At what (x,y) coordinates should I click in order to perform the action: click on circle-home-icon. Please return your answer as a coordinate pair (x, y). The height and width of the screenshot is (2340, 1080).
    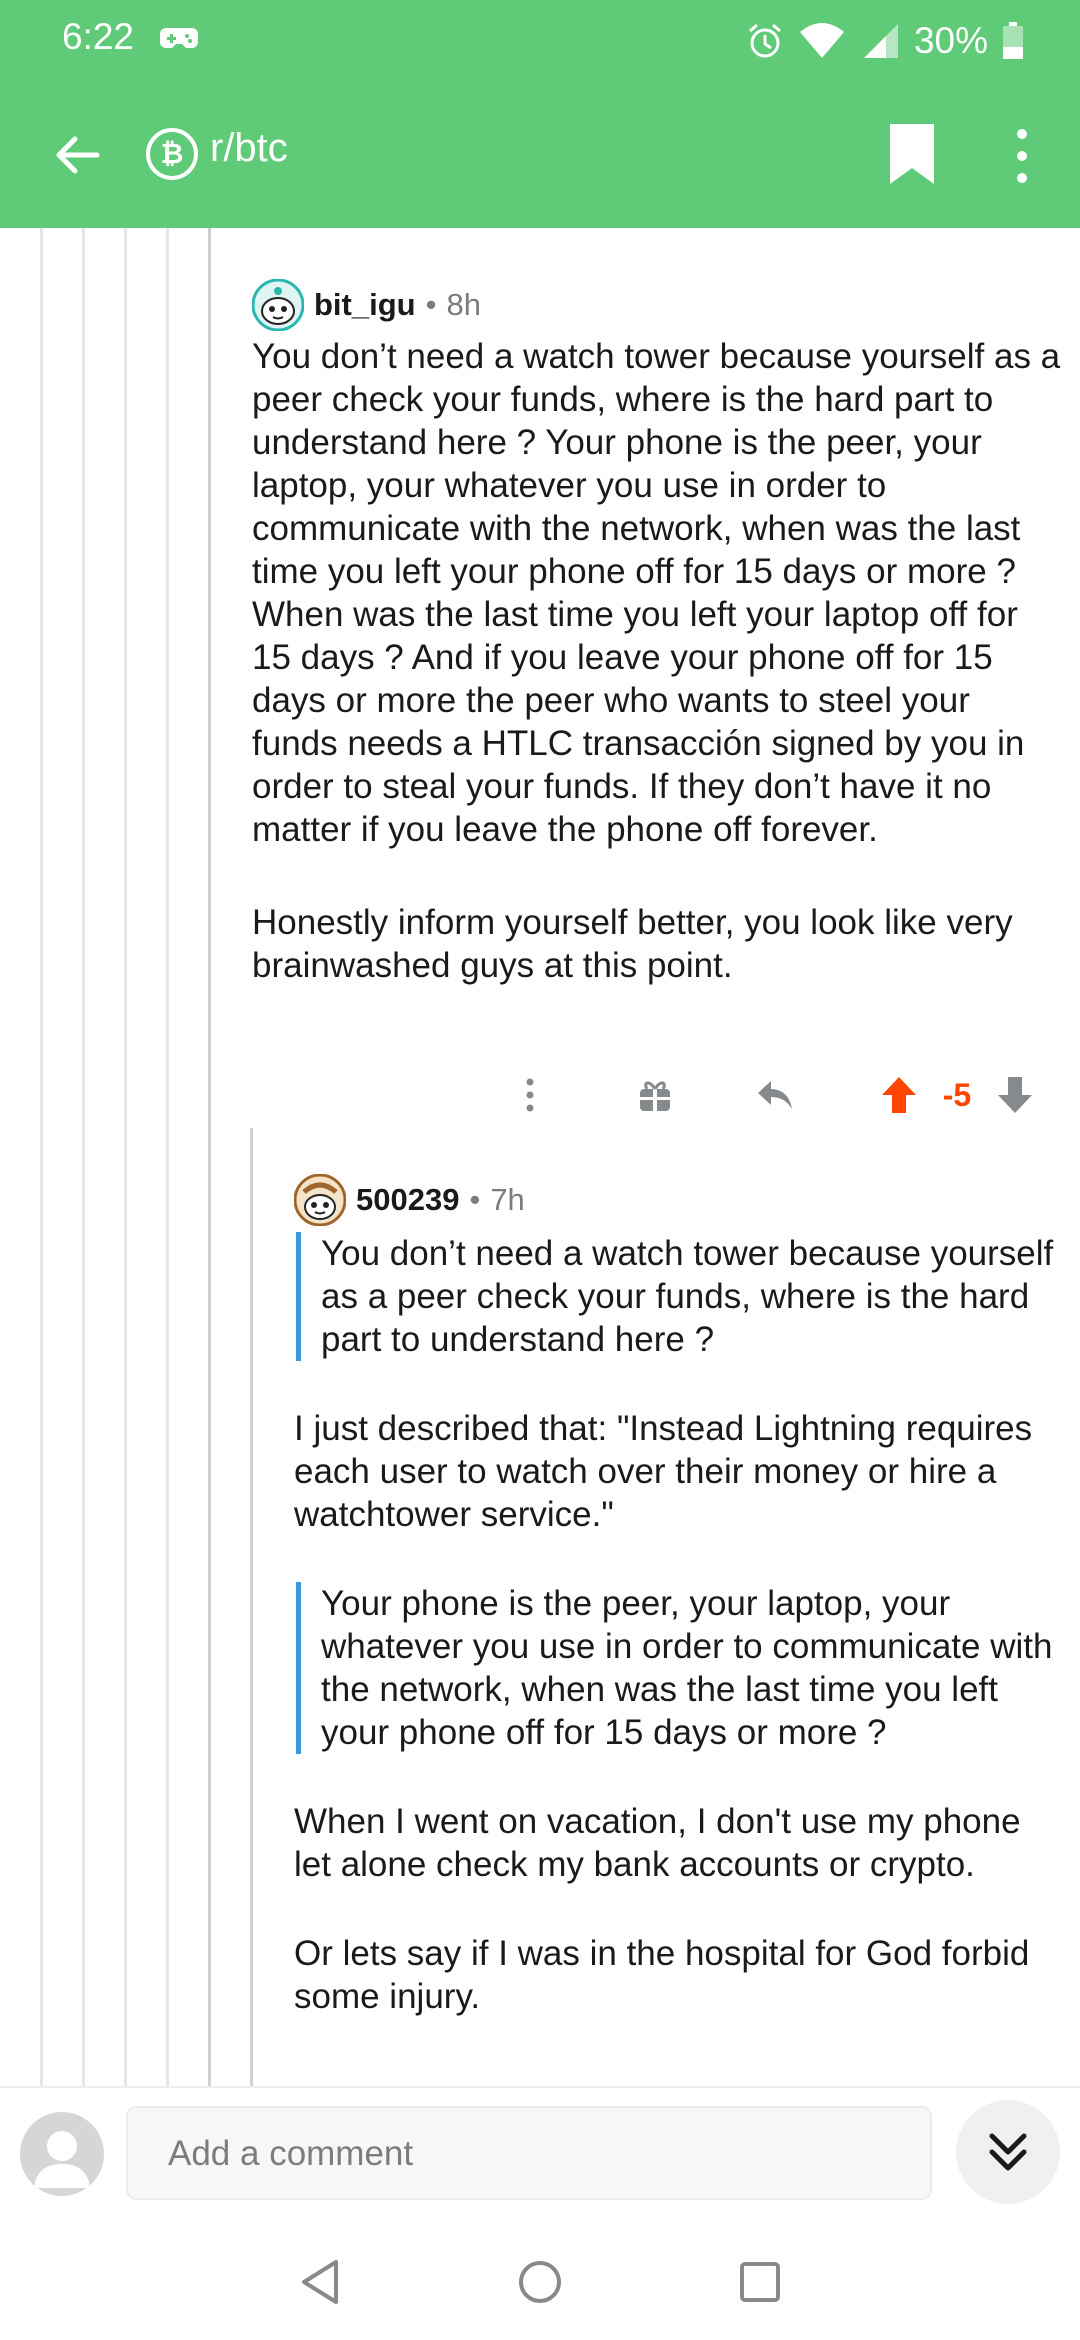
    Looking at the image, I should click on (540, 2282).